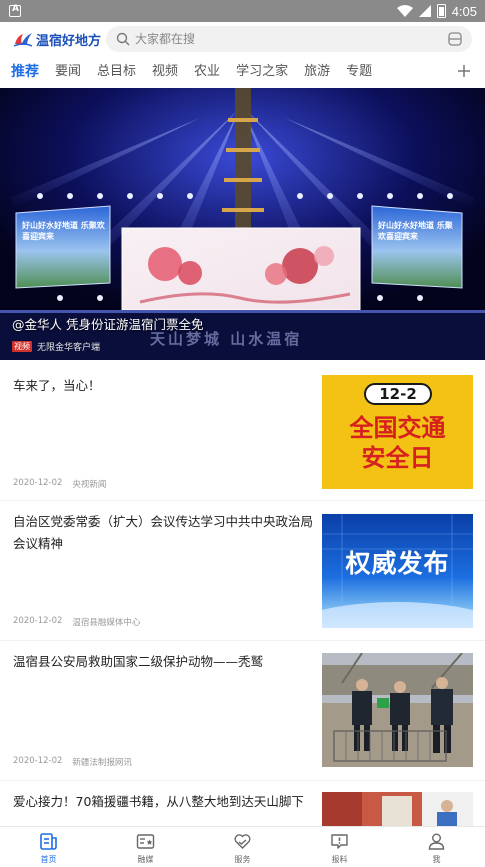 This screenshot has width=485, height=867. I want to click on thumb-date-text: 12-2, so click(398, 394).